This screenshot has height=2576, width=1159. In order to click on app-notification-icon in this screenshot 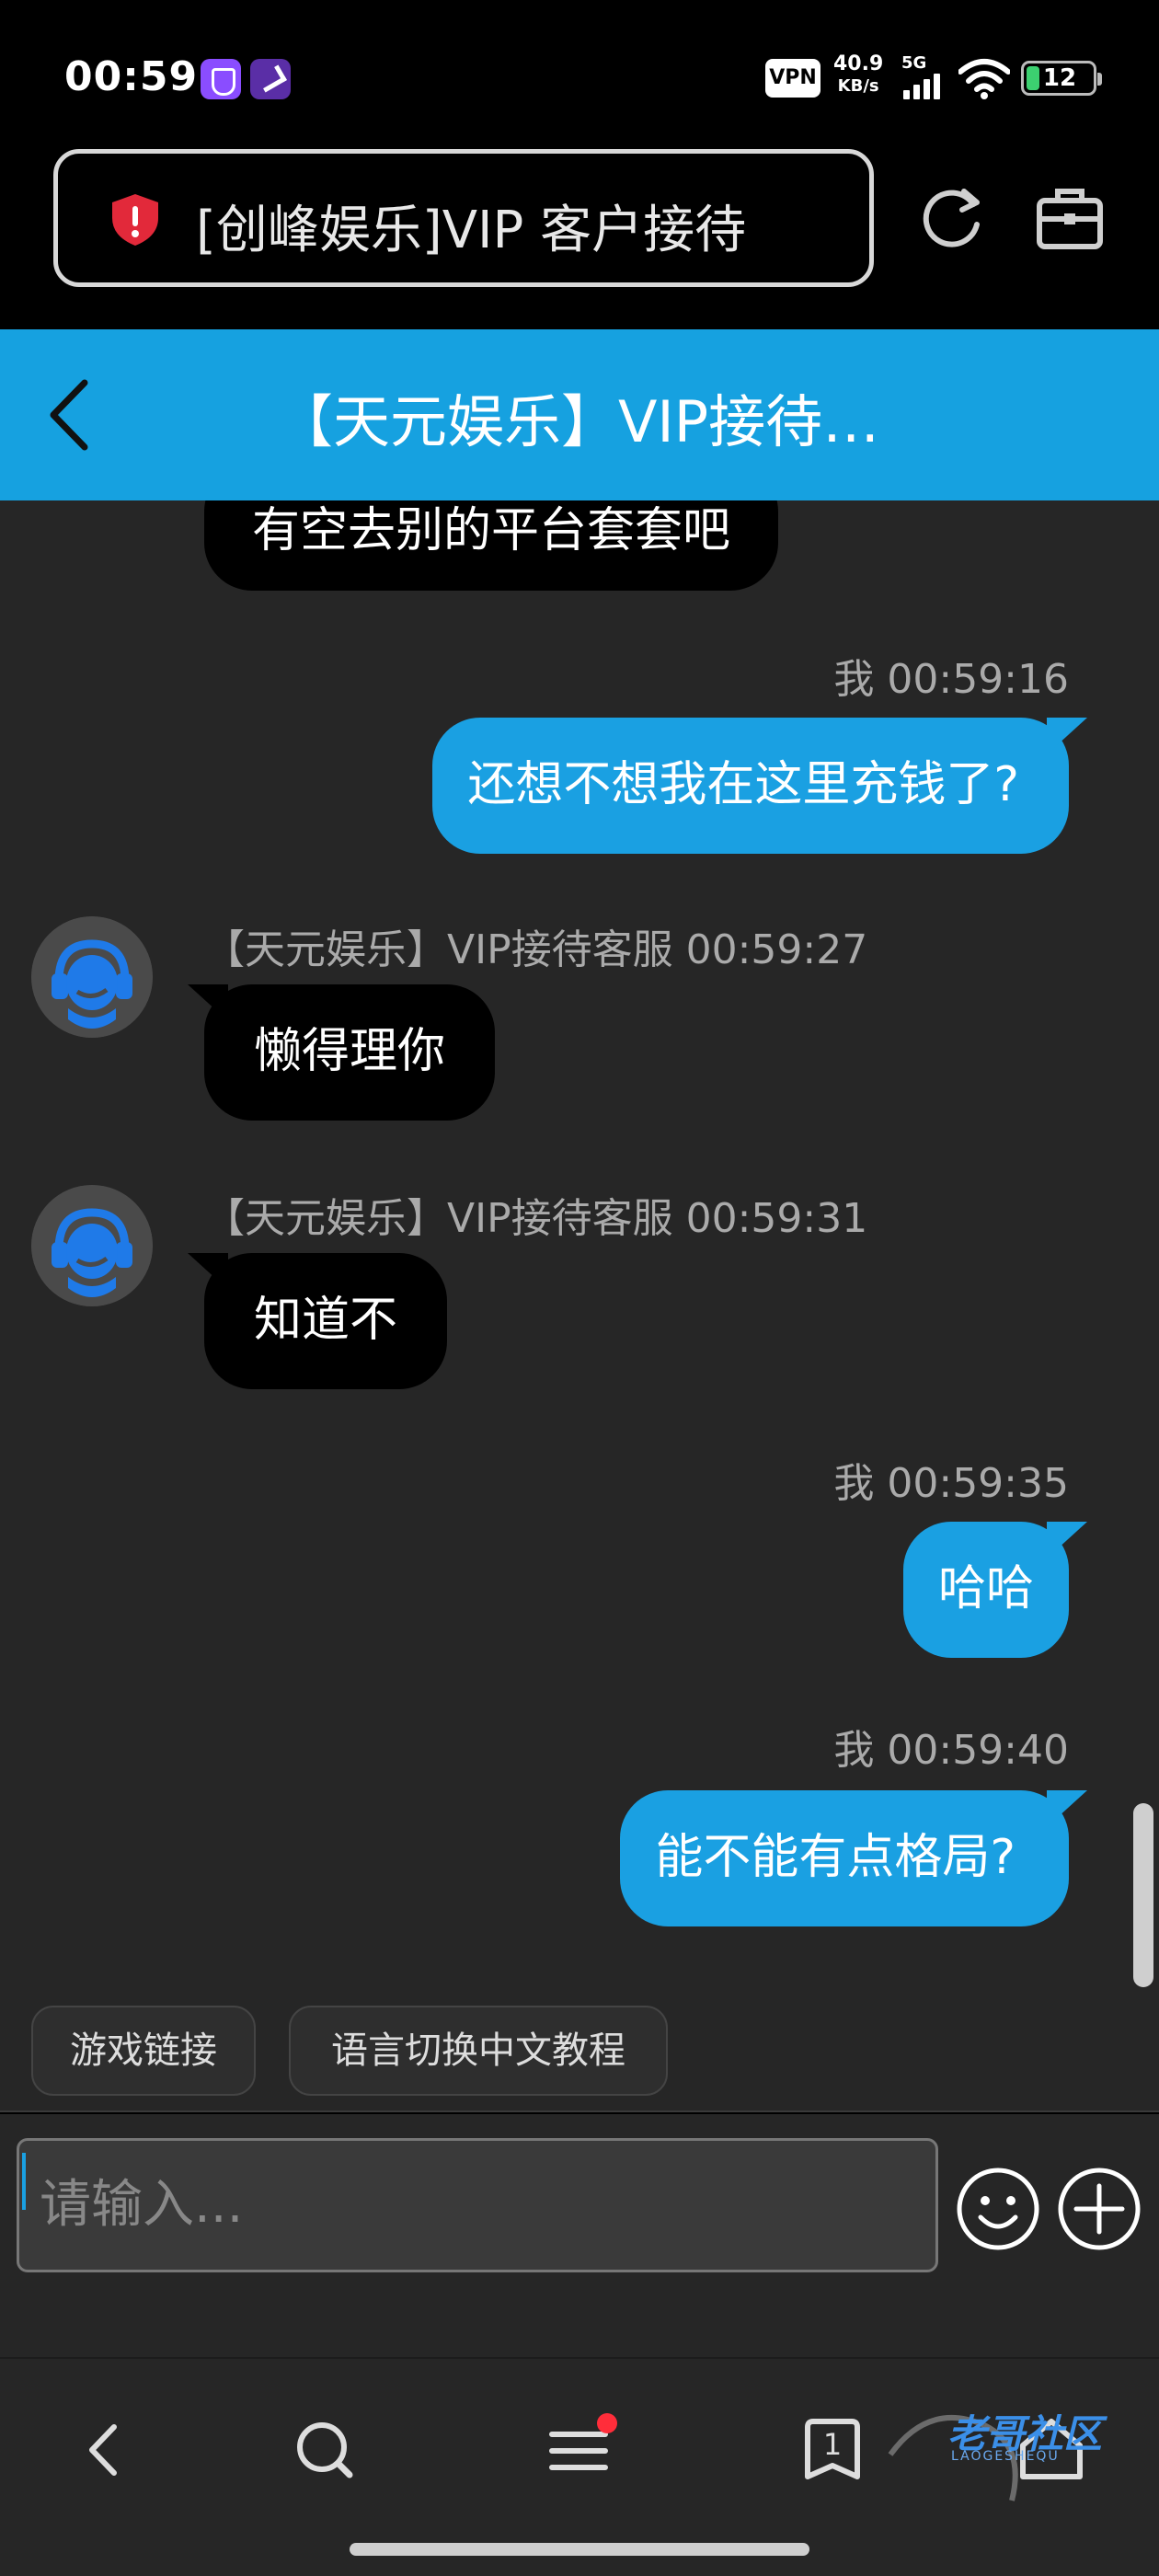, I will do `click(270, 79)`.